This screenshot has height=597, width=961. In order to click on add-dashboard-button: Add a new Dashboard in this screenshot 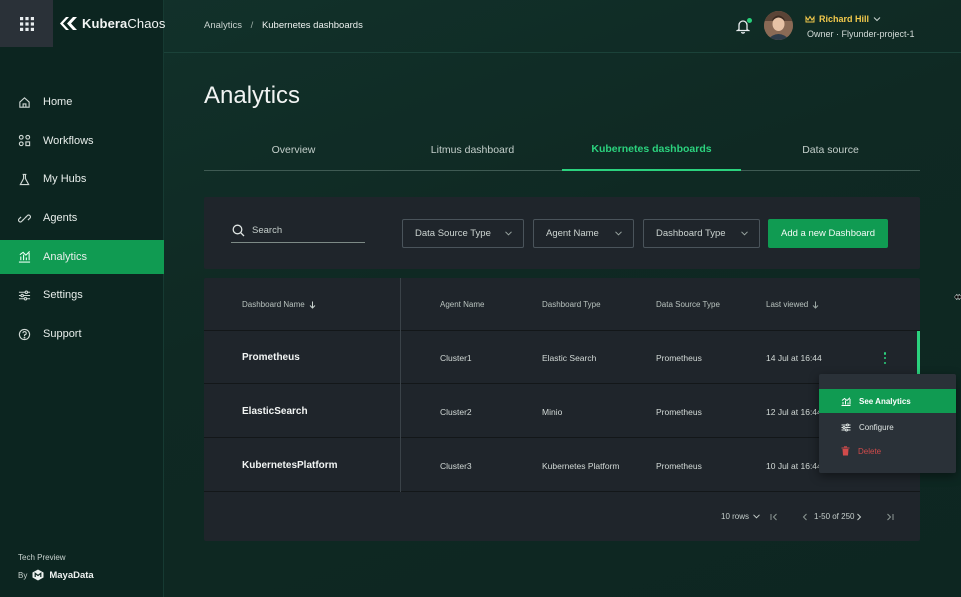, I will do `click(828, 233)`.